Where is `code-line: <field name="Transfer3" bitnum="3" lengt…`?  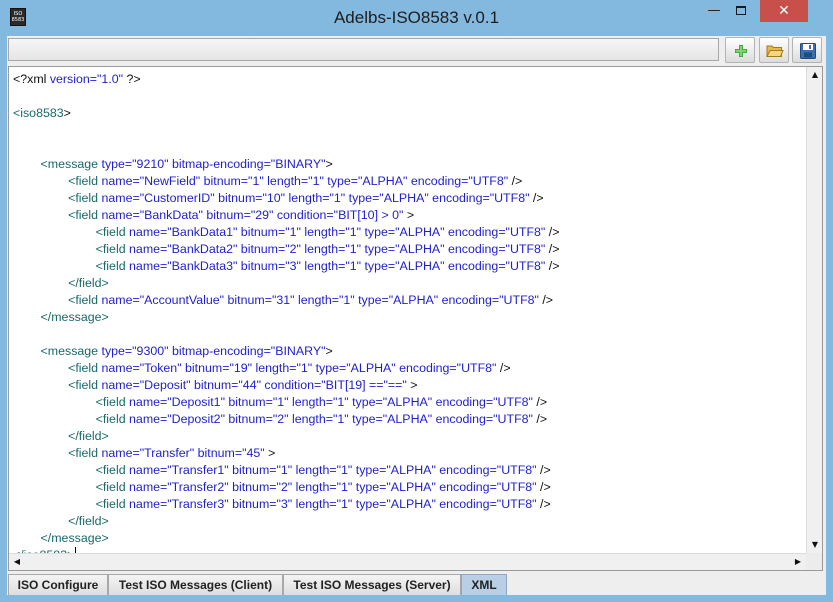
code-line: <field name="Transfer3" bitnum="3" lengt… is located at coordinates (323, 504).